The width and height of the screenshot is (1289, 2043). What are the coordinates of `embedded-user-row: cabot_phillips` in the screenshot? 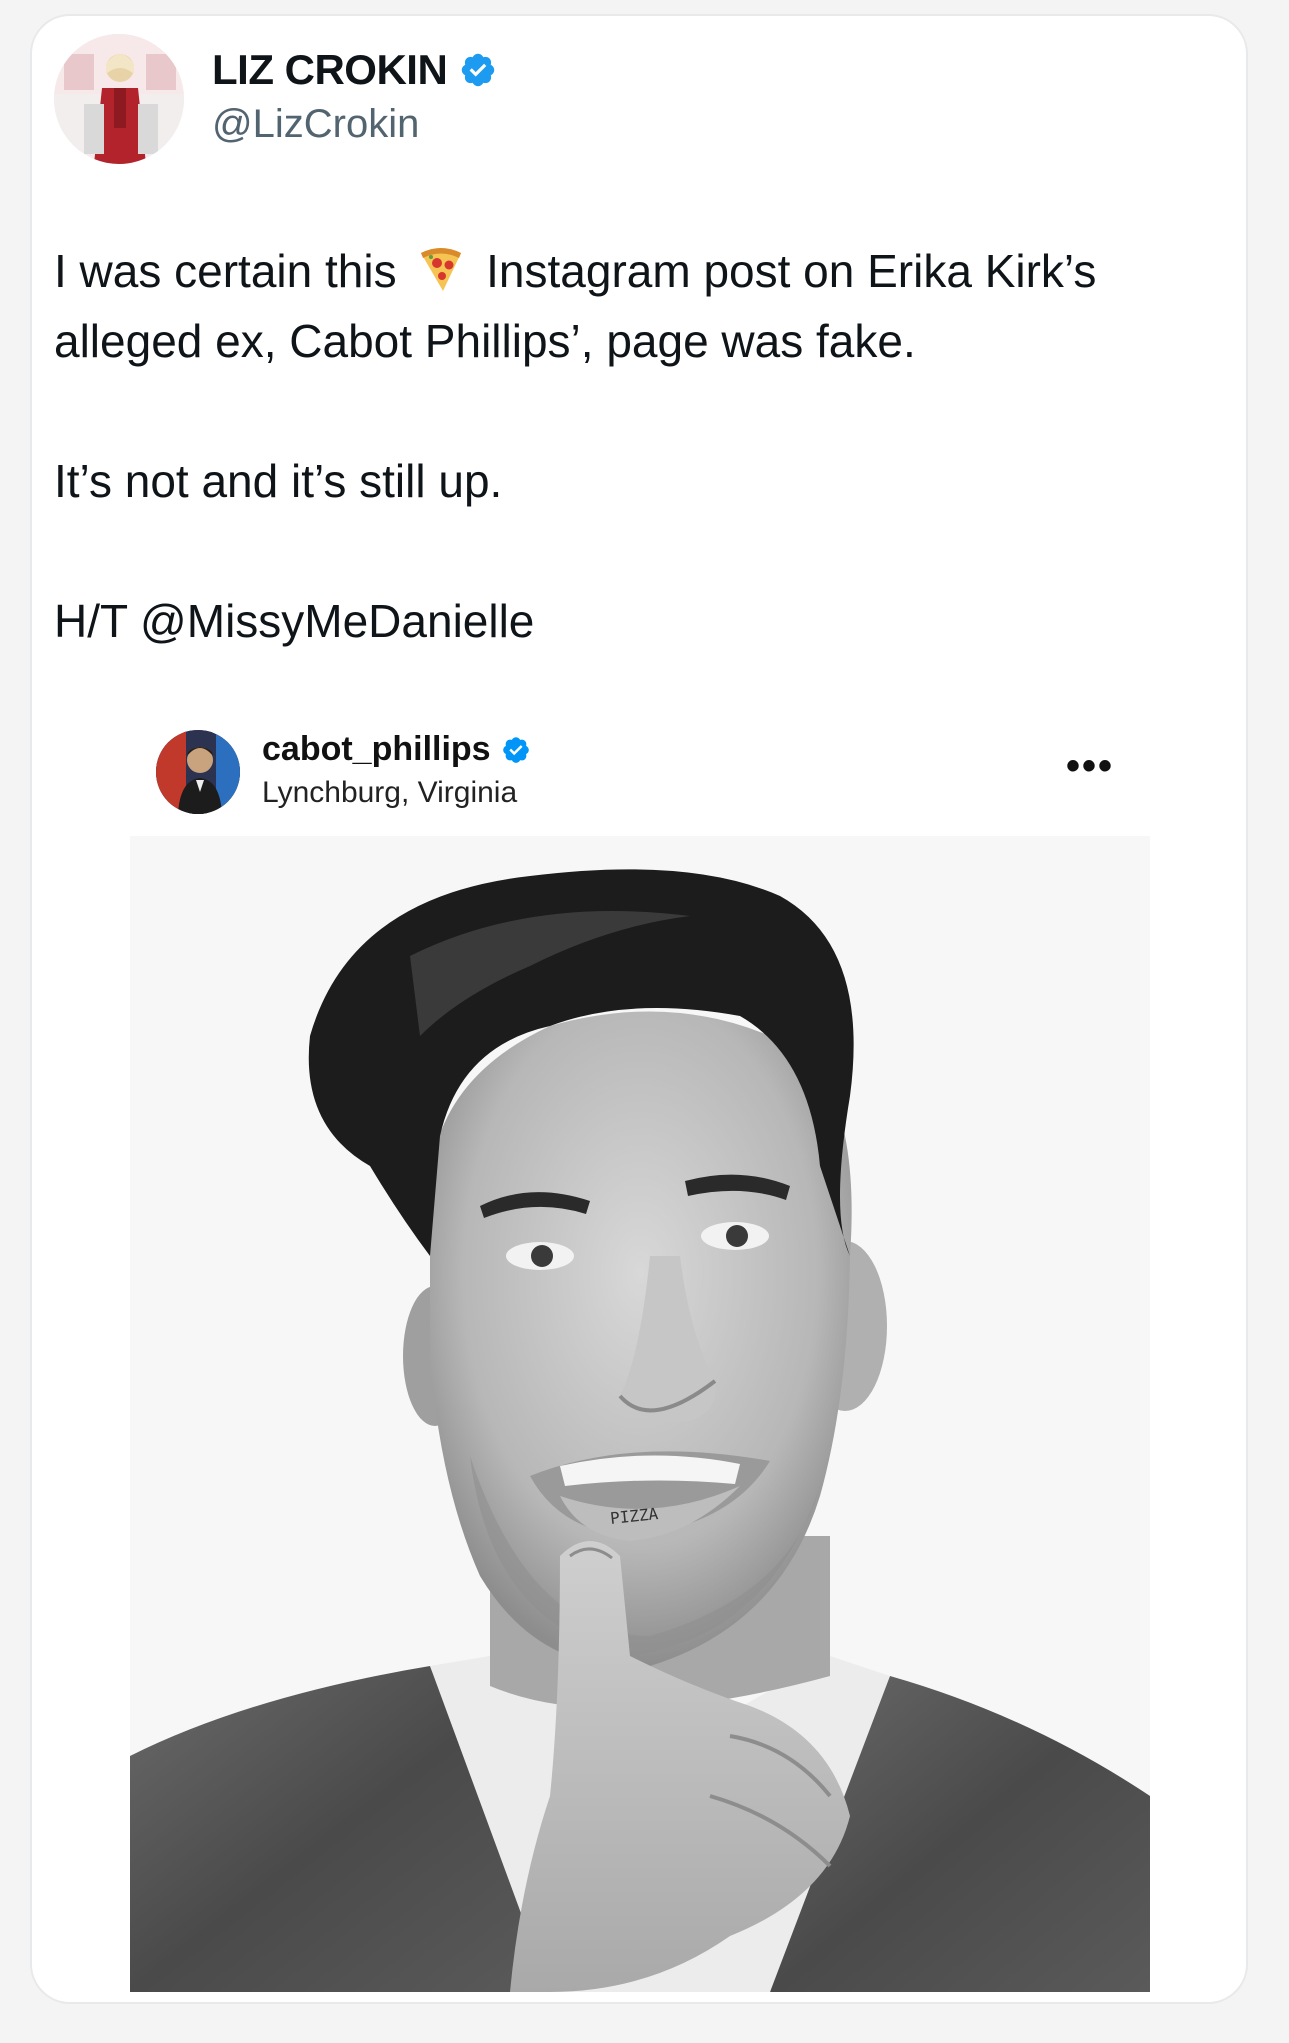 It's located at (396, 749).